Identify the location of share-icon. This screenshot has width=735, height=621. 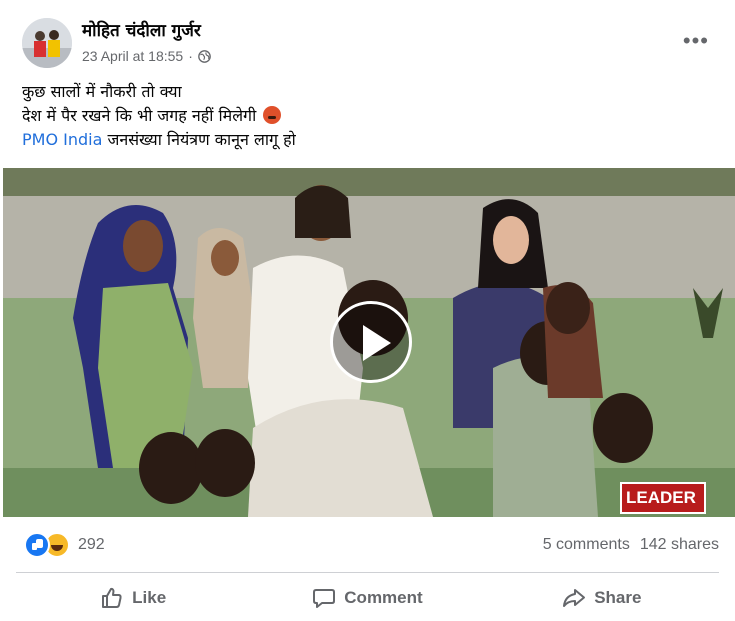
(574, 598).